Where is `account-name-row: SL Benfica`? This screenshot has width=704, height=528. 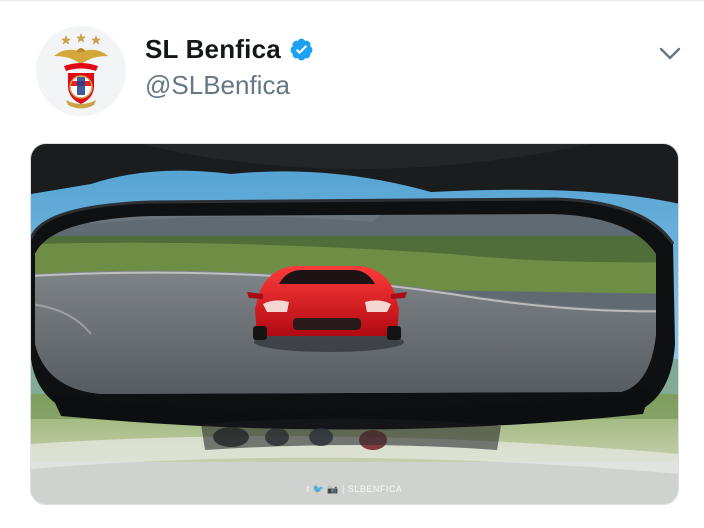 account-name-row: SL Benfica is located at coordinates (229, 49).